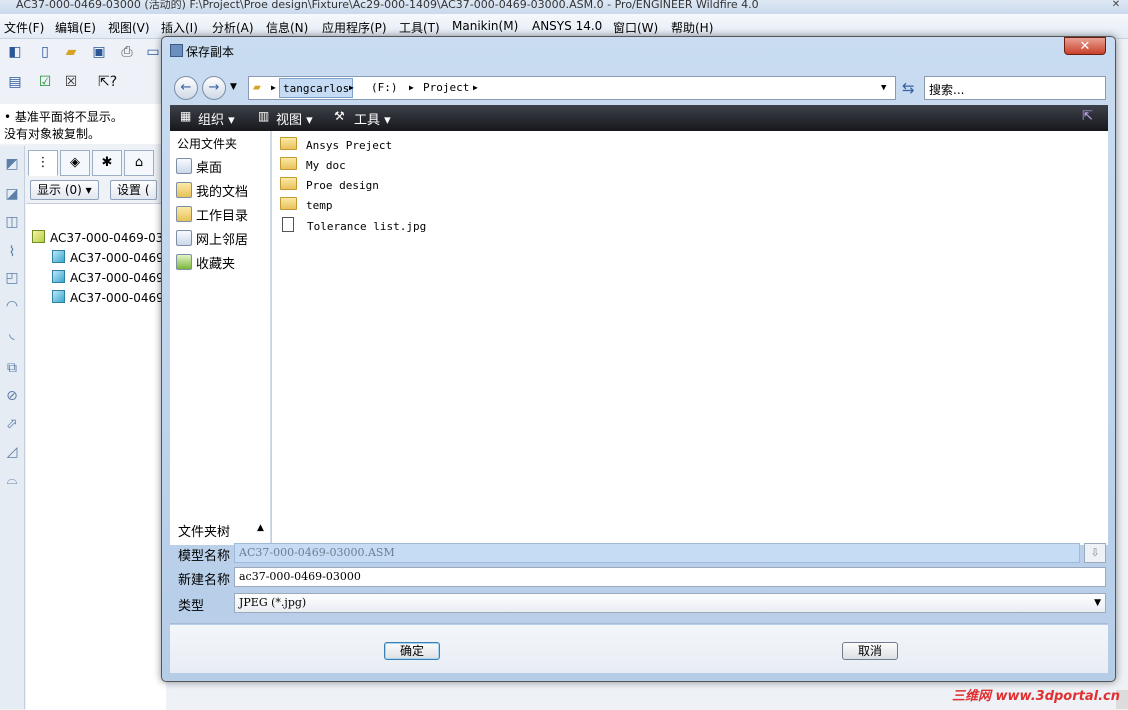 The height and width of the screenshot is (710, 1128). Describe the element at coordinates (186, 116) in the screenshot. I see `organize-icon: ▦` at that location.